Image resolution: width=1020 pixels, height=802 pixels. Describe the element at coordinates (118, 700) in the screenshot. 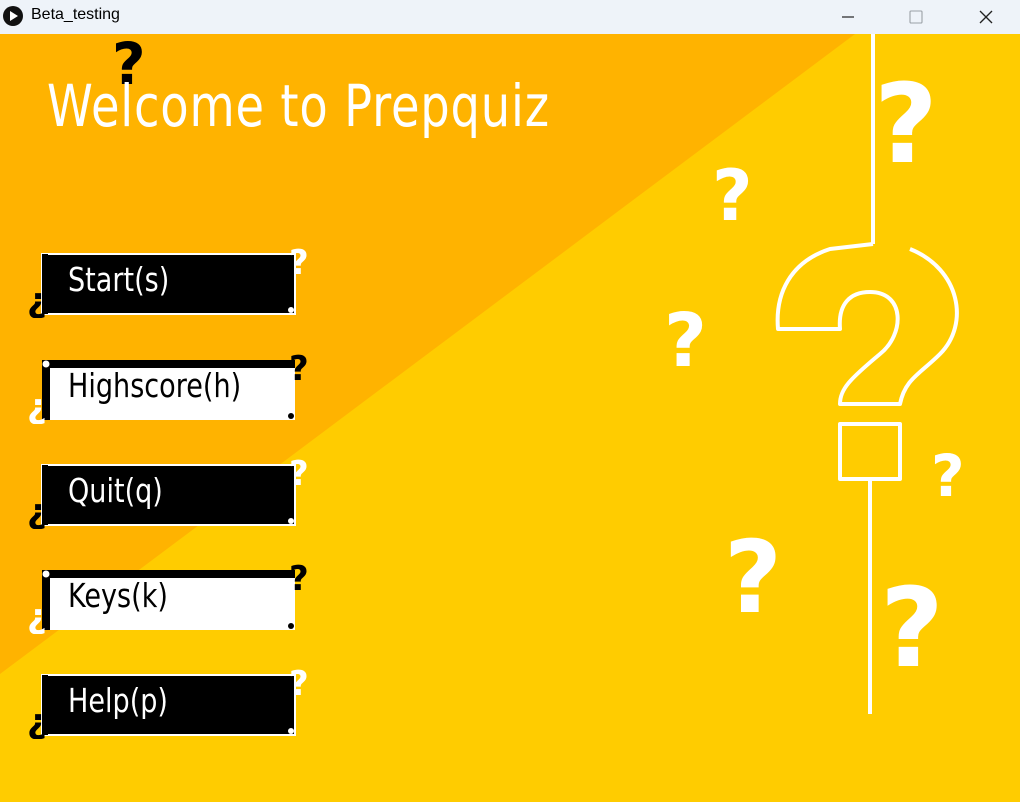

I see `help-label: Help(p)` at that location.